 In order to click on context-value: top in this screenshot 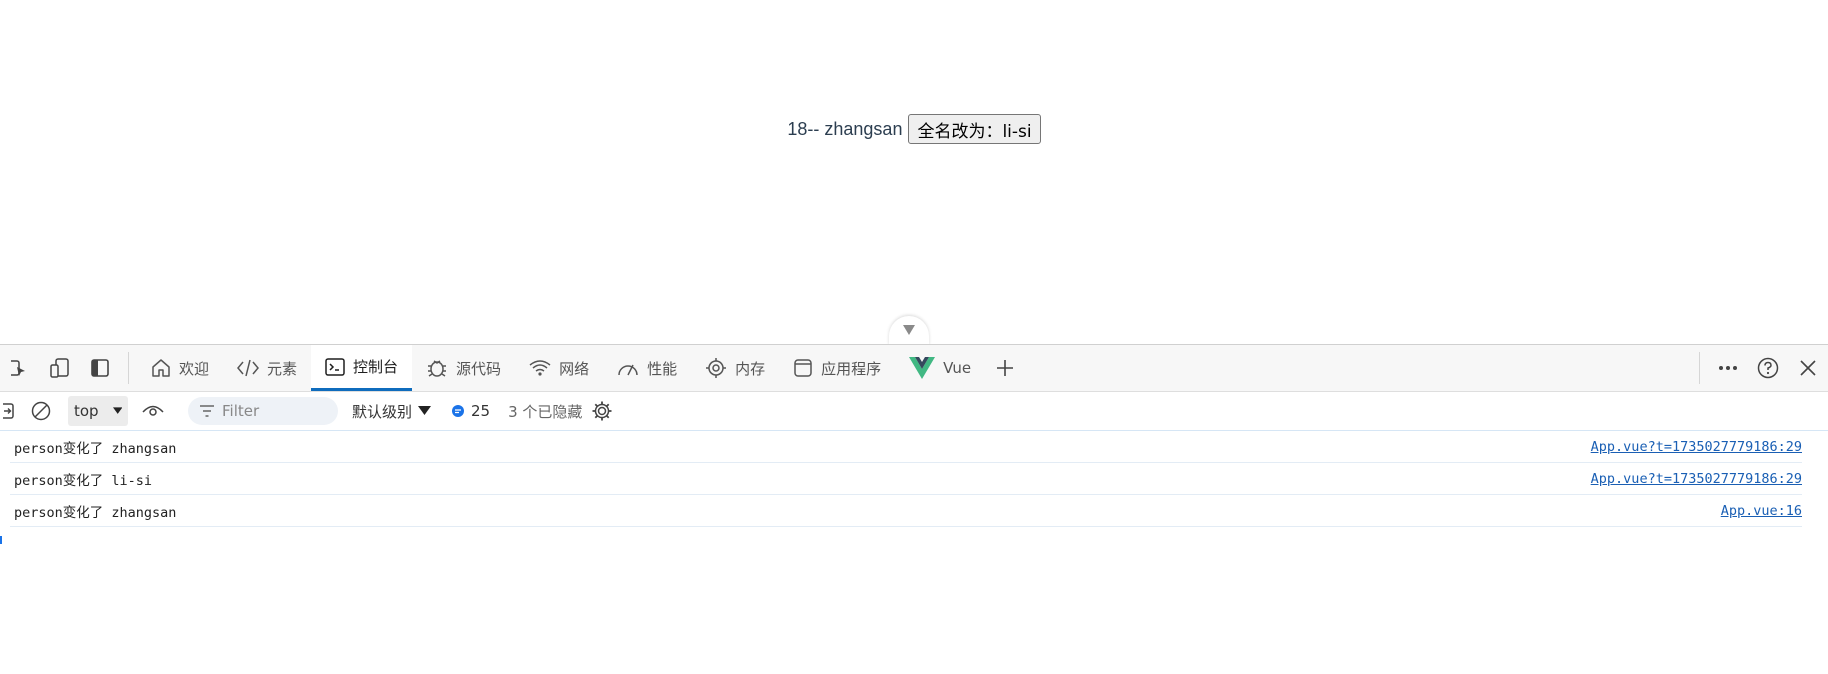, I will do `click(86, 411)`.